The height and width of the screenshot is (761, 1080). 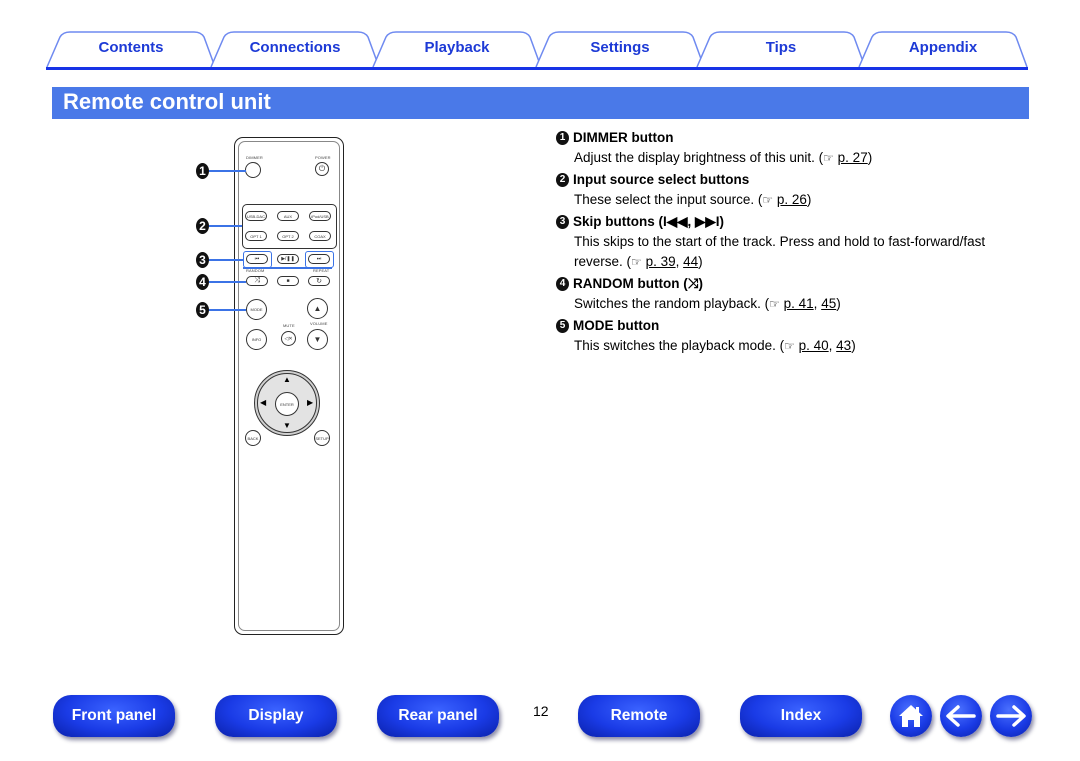 I want to click on tab-contents: Contents, so click(x=131, y=49).